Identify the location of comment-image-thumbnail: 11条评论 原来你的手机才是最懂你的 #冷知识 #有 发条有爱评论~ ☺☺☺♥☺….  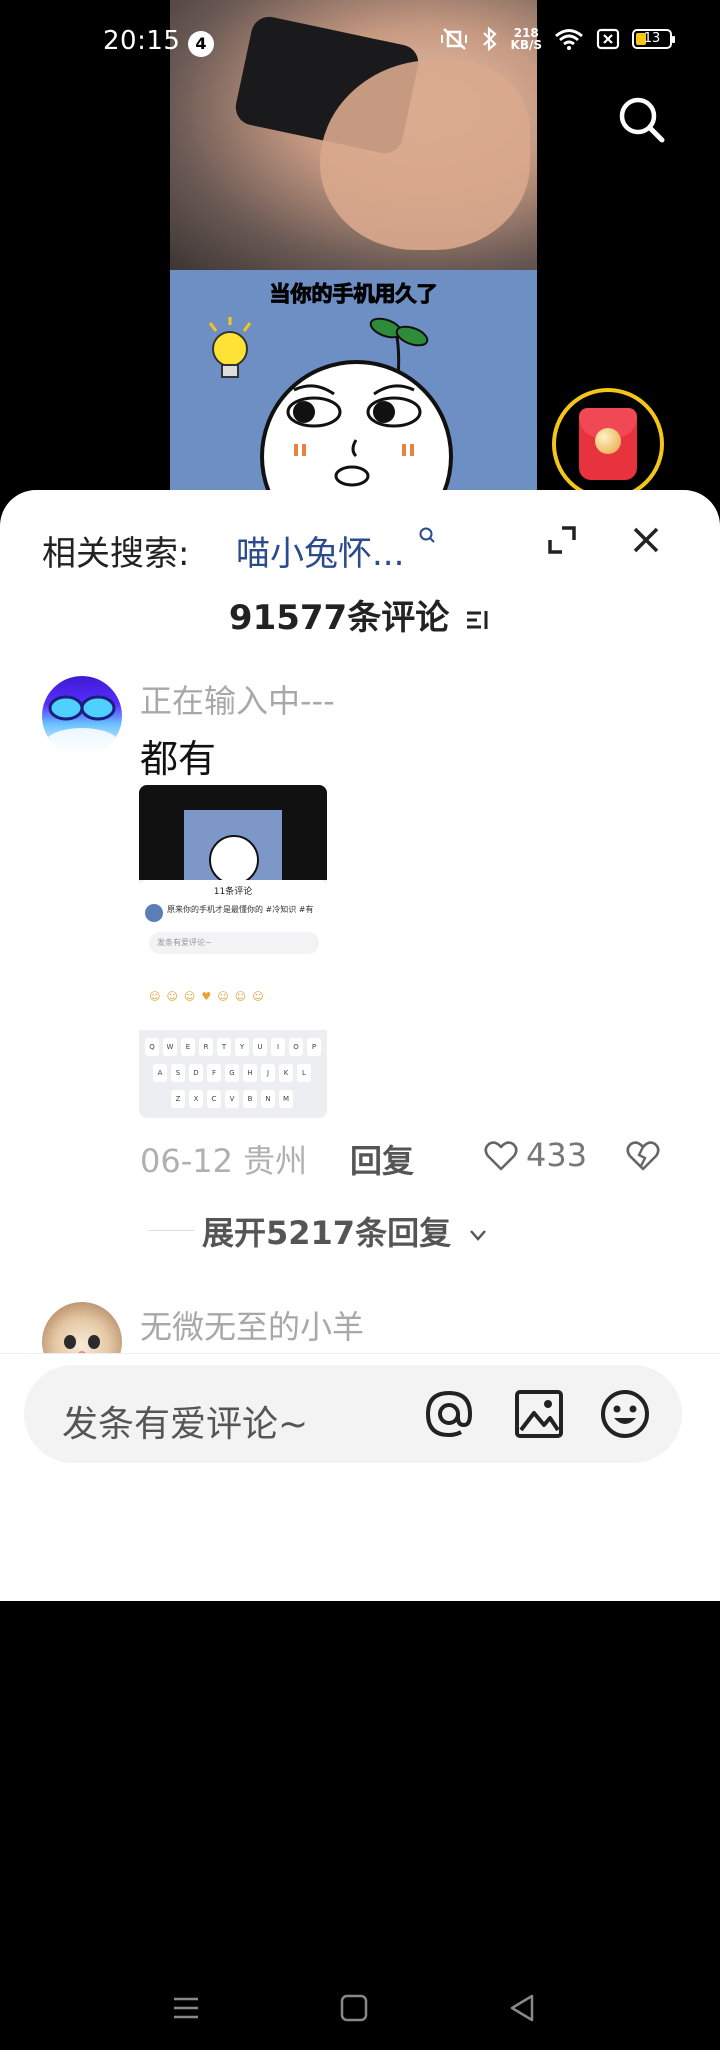
(233, 951).